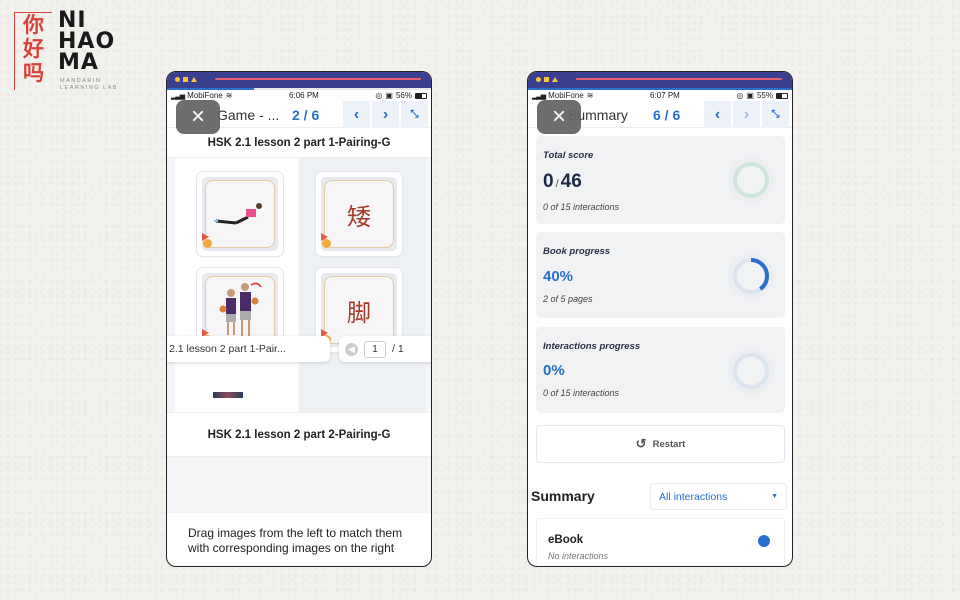  What do you see at coordinates (228, 395) in the screenshot?
I see `partial-image` at bounding box center [228, 395].